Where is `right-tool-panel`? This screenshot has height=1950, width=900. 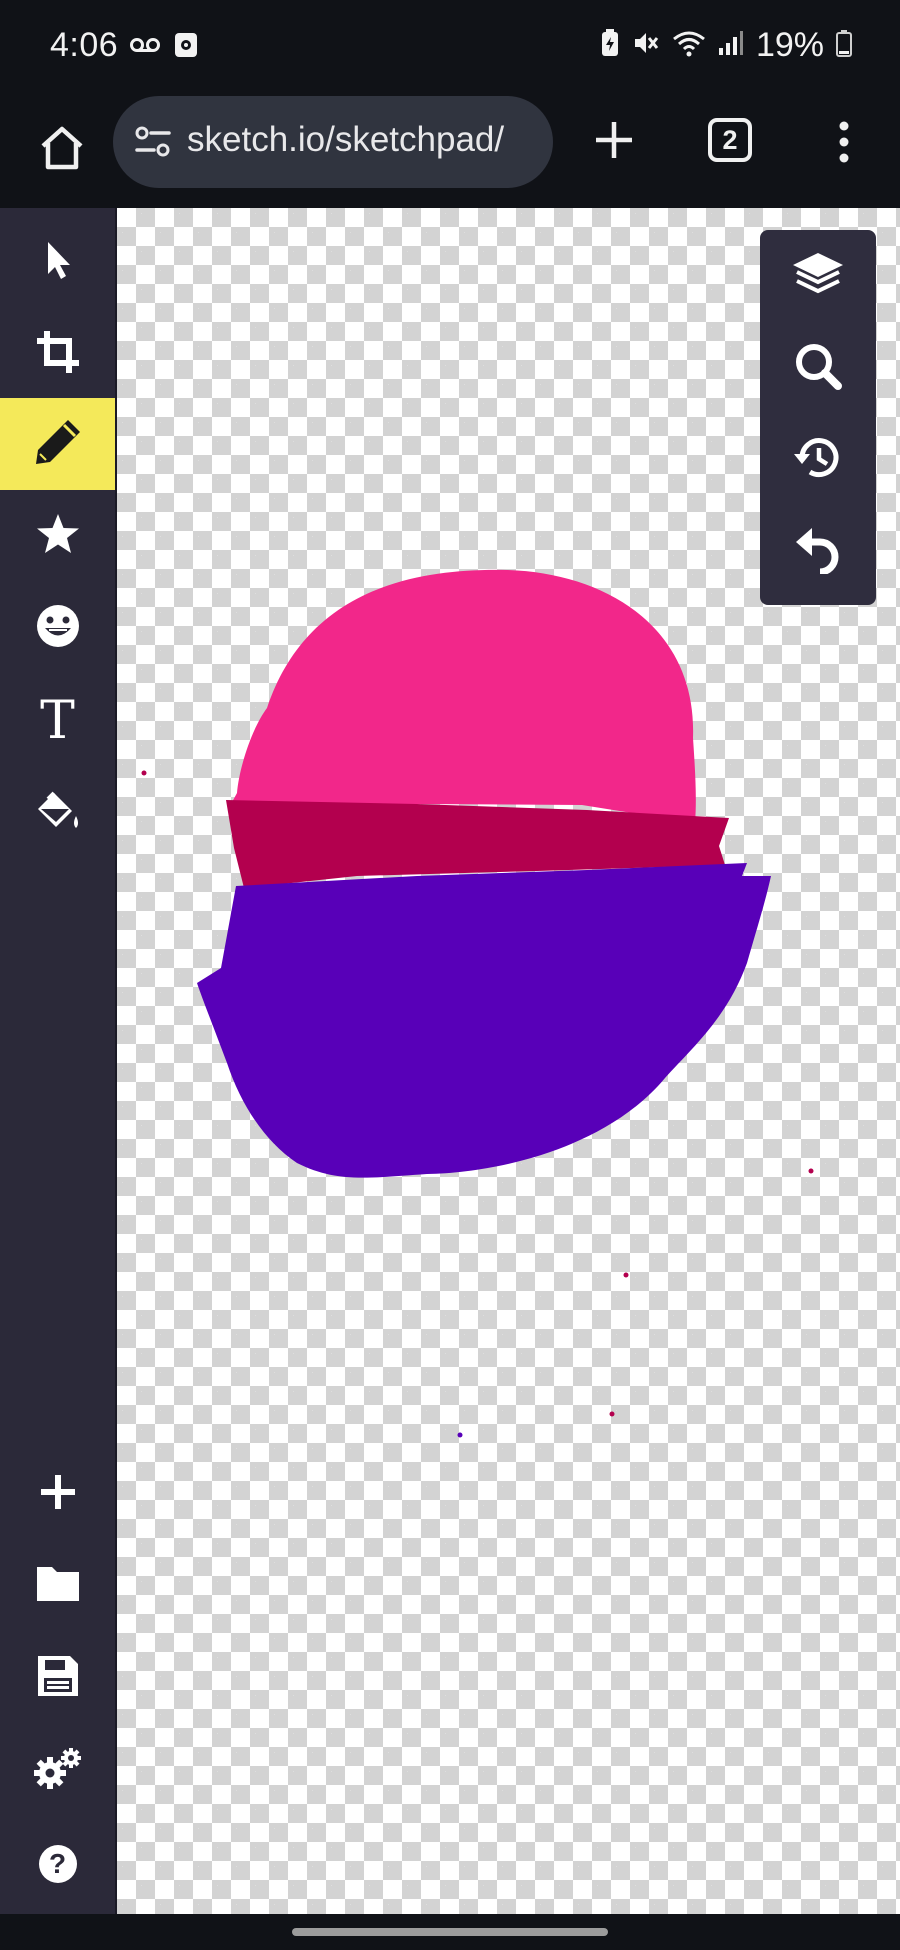 right-tool-panel is located at coordinates (818, 417).